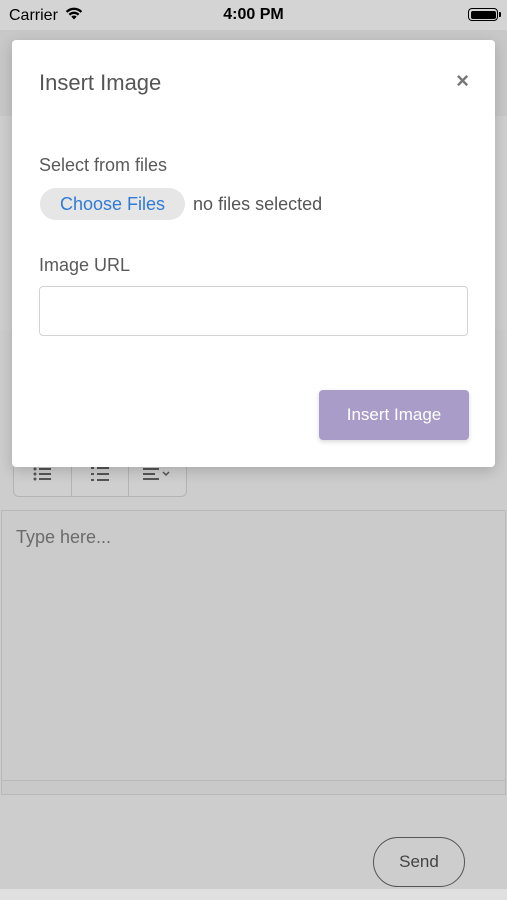  What do you see at coordinates (42, 475) in the screenshot?
I see `bulleted-list-icon` at bounding box center [42, 475].